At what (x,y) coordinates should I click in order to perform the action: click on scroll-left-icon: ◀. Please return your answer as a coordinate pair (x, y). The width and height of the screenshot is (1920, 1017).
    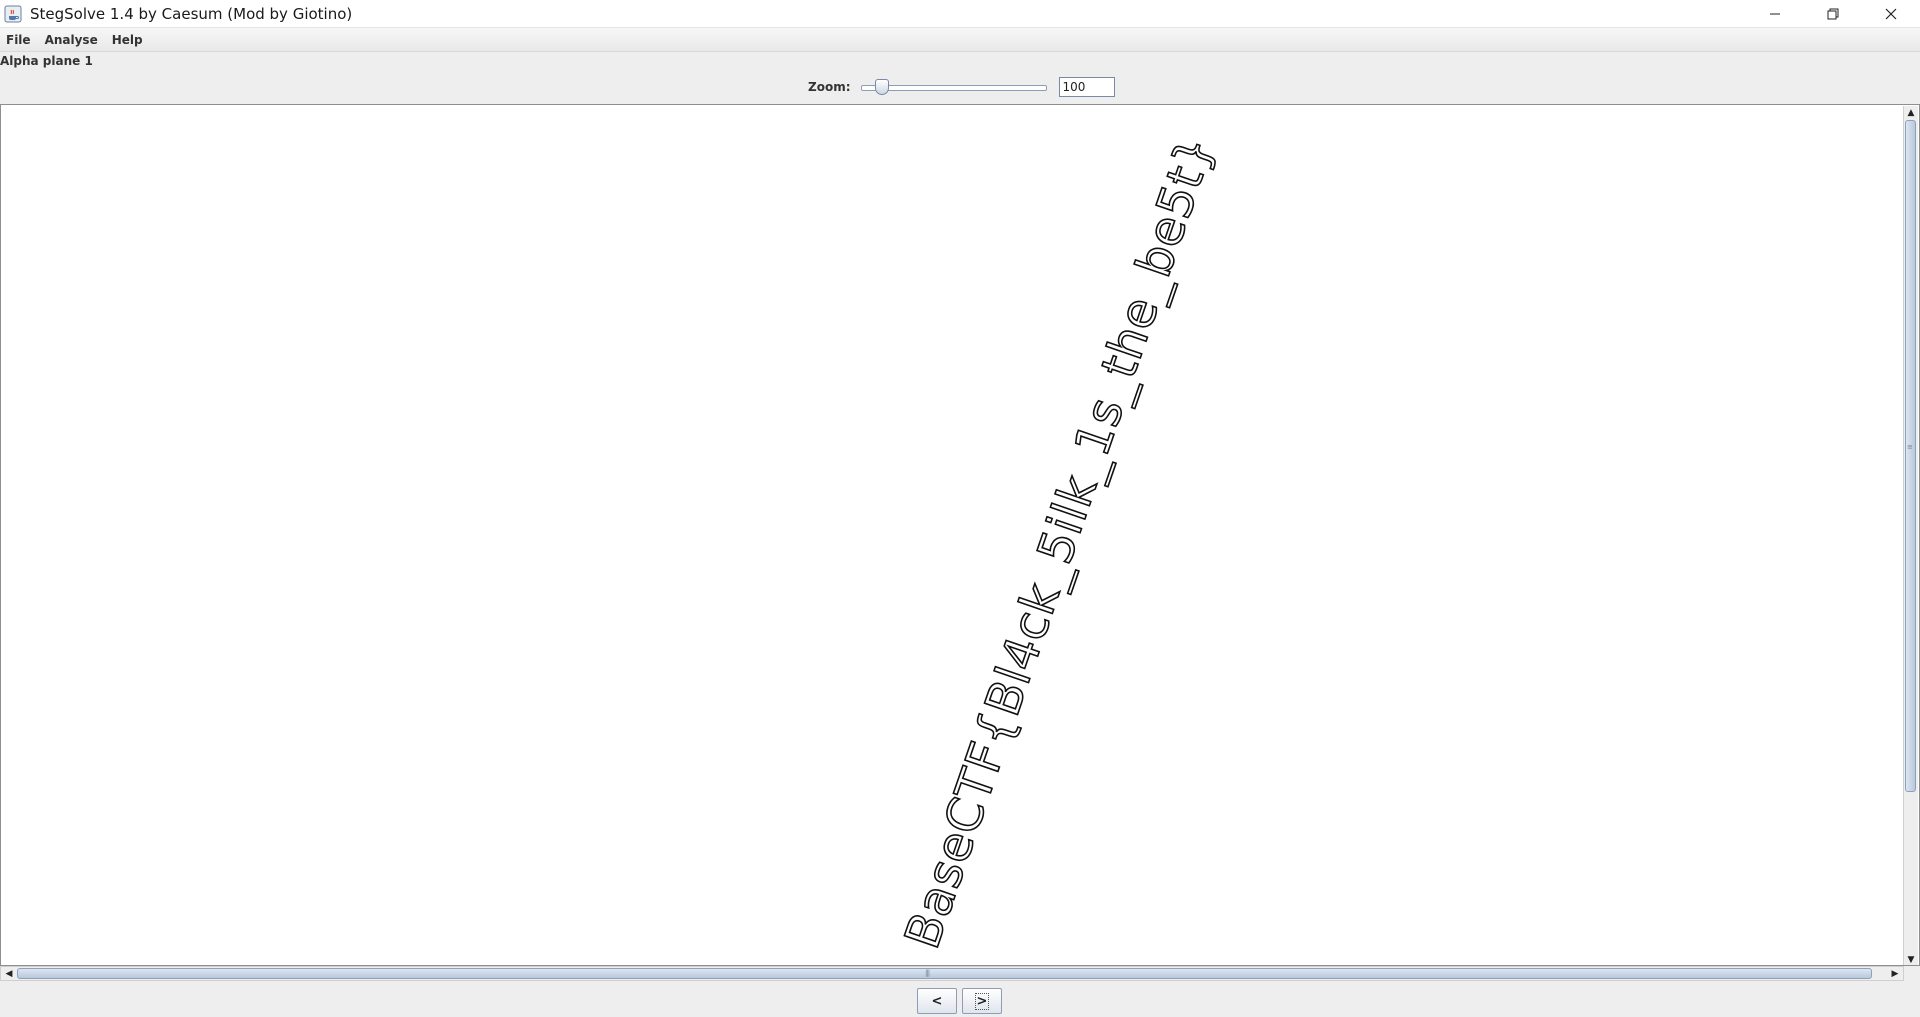
    Looking at the image, I should click on (9, 974).